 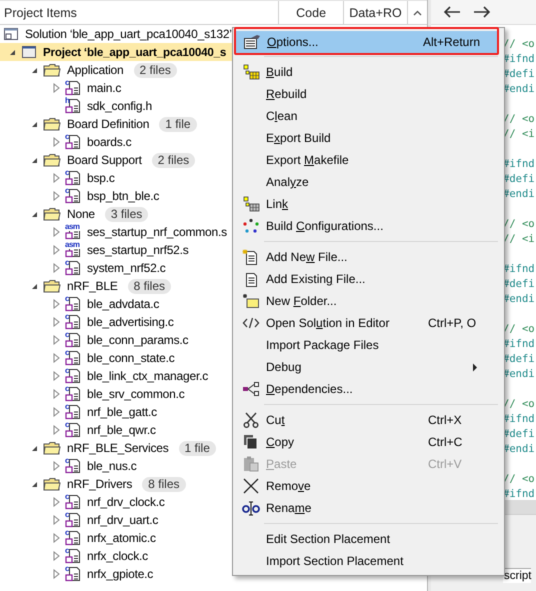 I want to click on tree-item-label: ses_startup_nrf_common.s, so click(x=156, y=232).